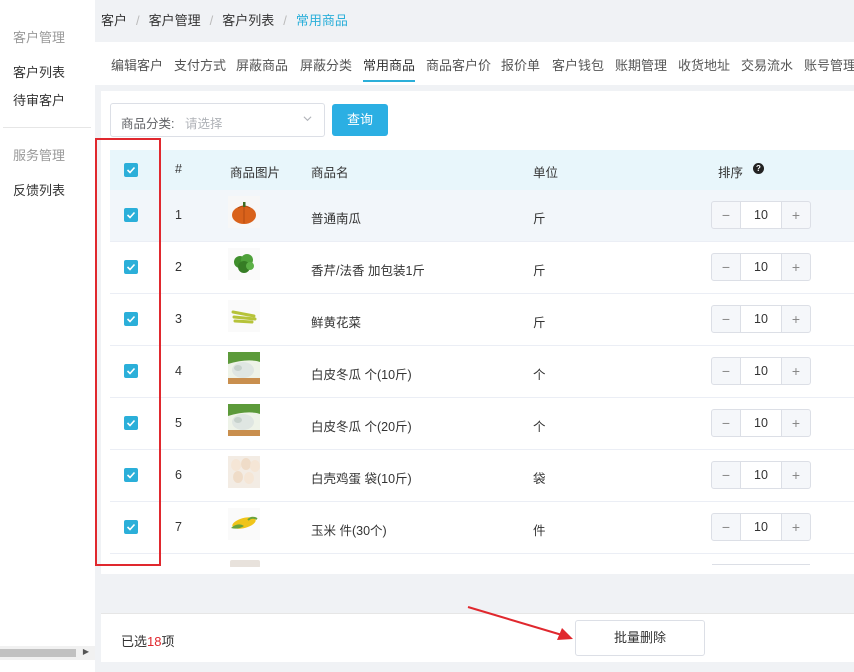 The height and width of the screenshot is (672, 854). What do you see at coordinates (204, 124) in the screenshot?
I see `category-placeholder: 请选择` at bounding box center [204, 124].